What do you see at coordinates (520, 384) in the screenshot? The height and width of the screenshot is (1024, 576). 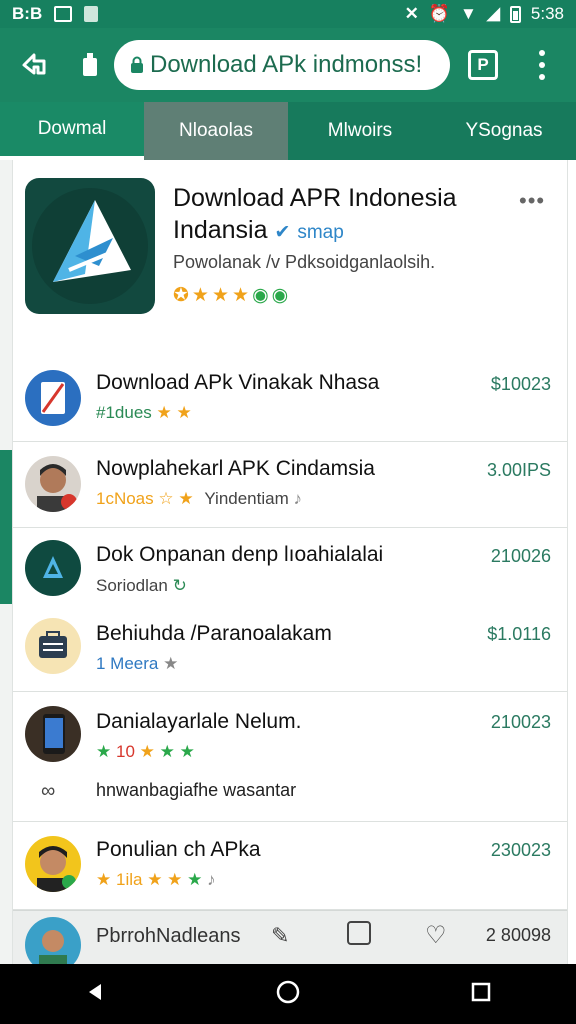 I see `app-price: $10023` at bounding box center [520, 384].